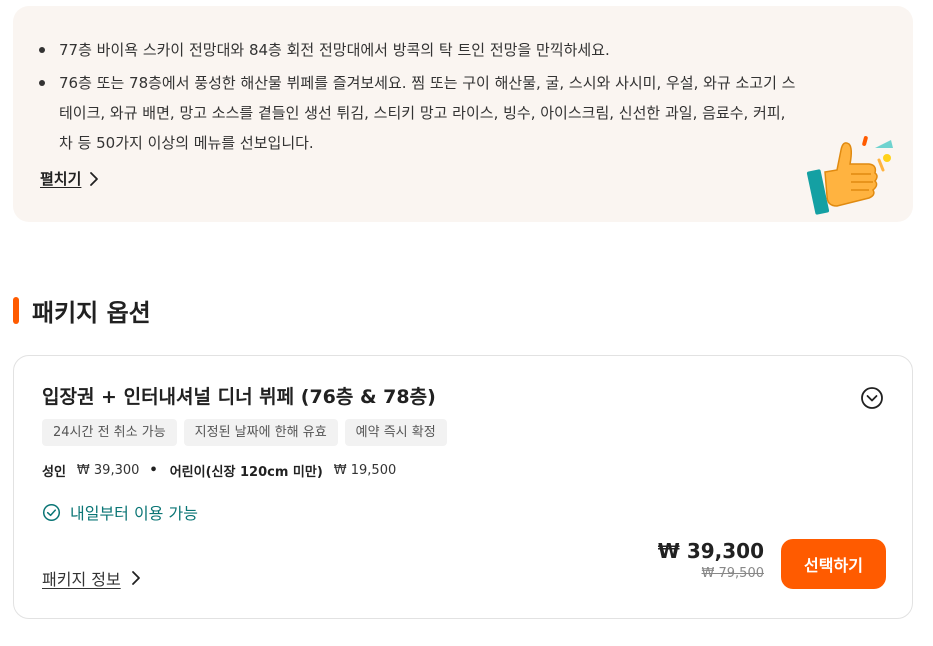 The height and width of the screenshot is (646, 933). Describe the element at coordinates (833, 564) in the screenshot. I see `select-button: 선택하기` at that location.